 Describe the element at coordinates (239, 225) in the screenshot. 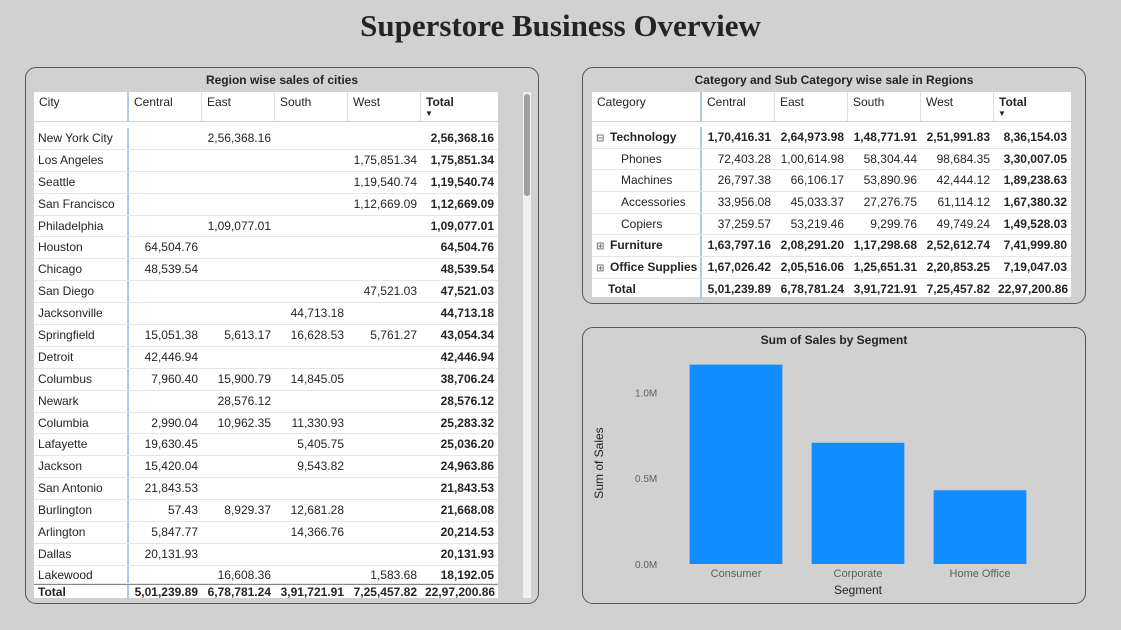

I see `table-cell: 1,09,077.01` at that location.